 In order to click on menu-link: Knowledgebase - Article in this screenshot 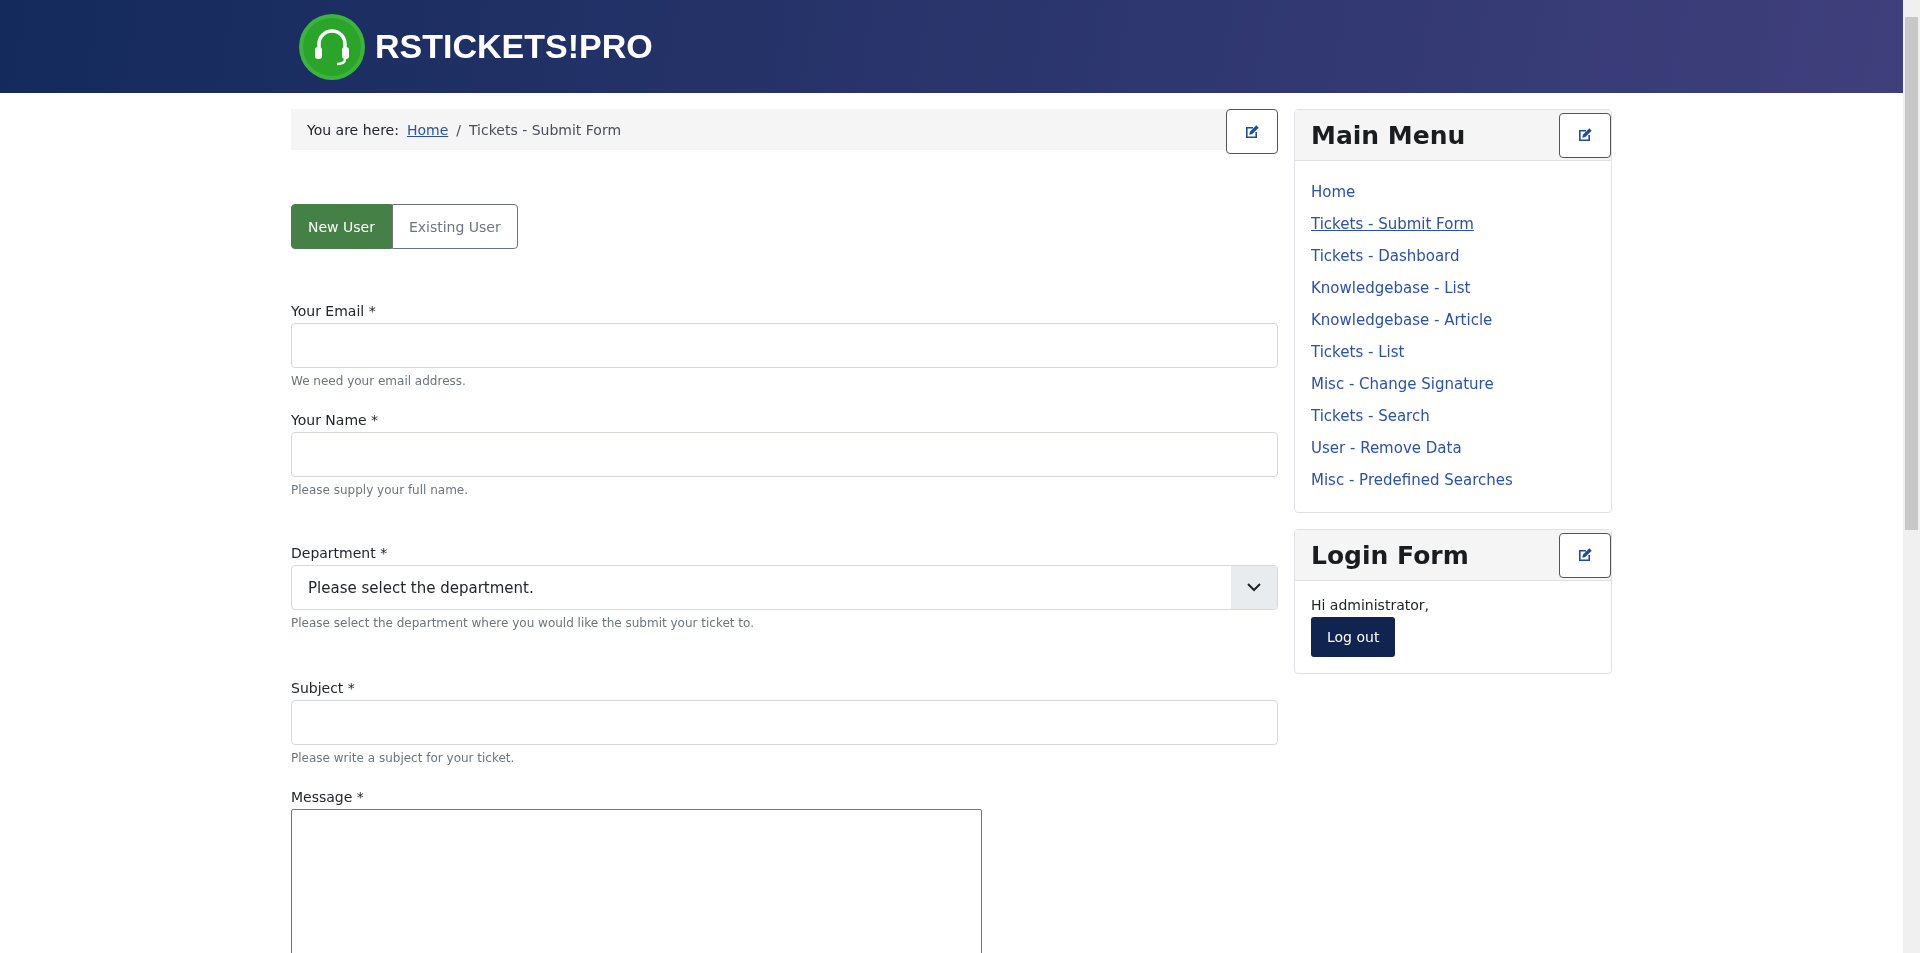, I will do `click(1402, 320)`.